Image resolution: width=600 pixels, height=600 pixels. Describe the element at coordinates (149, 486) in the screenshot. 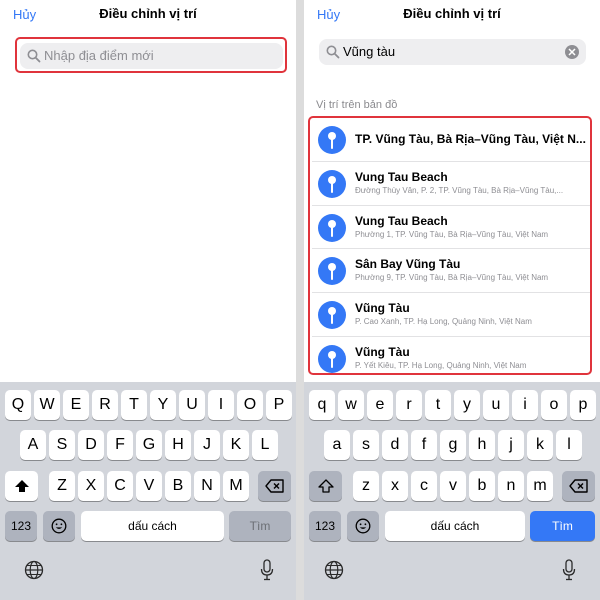

I see `key: V` at that location.